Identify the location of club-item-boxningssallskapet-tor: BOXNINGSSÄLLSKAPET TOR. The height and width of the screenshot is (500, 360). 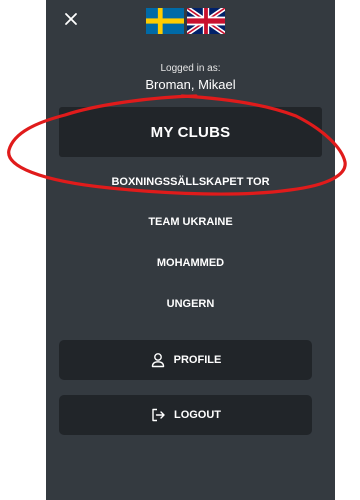
(190, 182).